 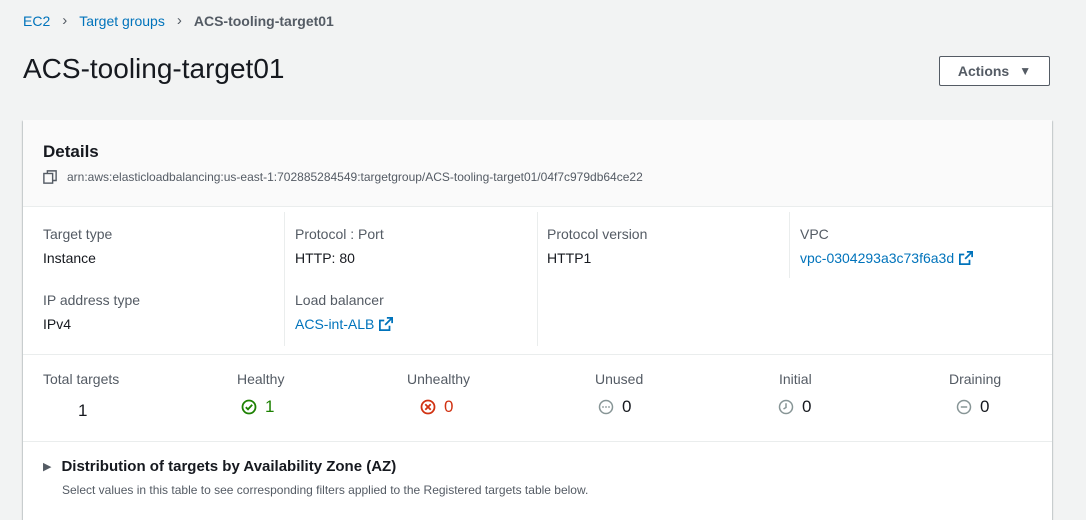 I want to click on total-targets-value: 1, so click(x=83, y=410).